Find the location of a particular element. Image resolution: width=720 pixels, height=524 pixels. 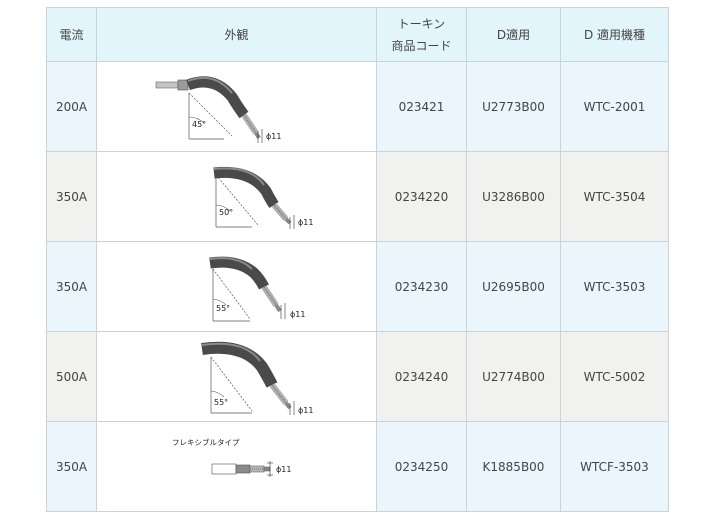

cell-current: 200A is located at coordinates (71, 106).